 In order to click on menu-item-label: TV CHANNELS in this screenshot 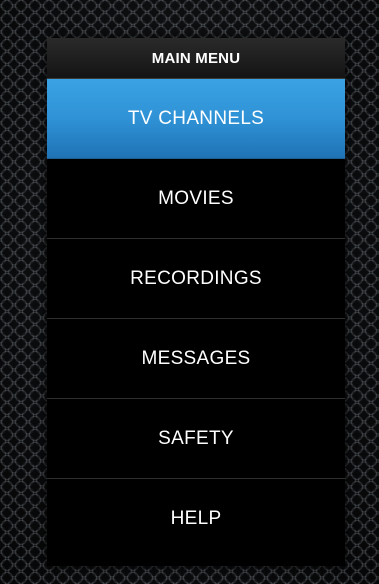, I will do `click(196, 118)`.